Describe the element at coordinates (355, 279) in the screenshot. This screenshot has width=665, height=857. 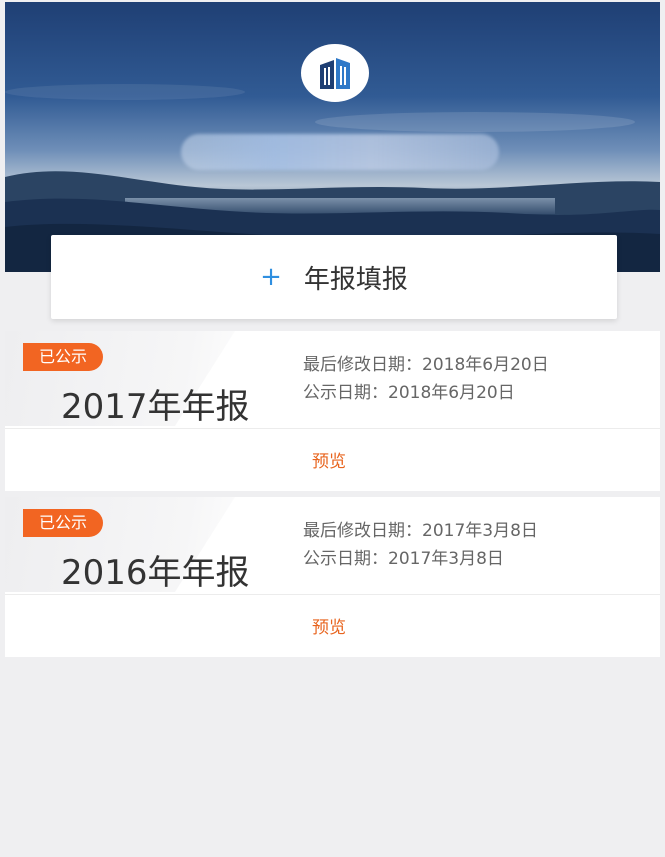
I see `fill-button-label: 年报填报` at that location.